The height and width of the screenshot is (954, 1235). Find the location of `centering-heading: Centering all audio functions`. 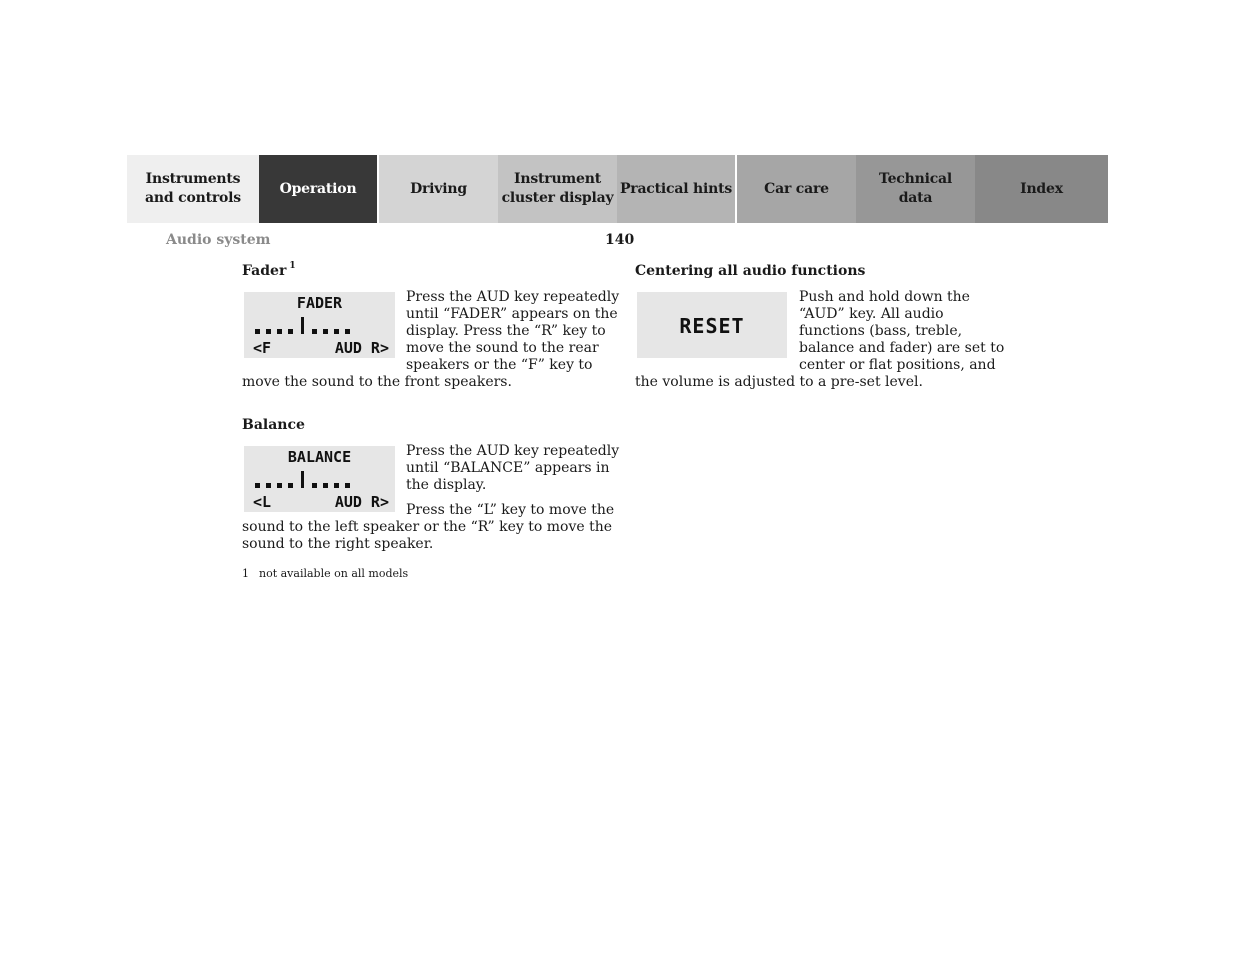

centering-heading: Centering all audio functions is located at coordinates (750, 271).